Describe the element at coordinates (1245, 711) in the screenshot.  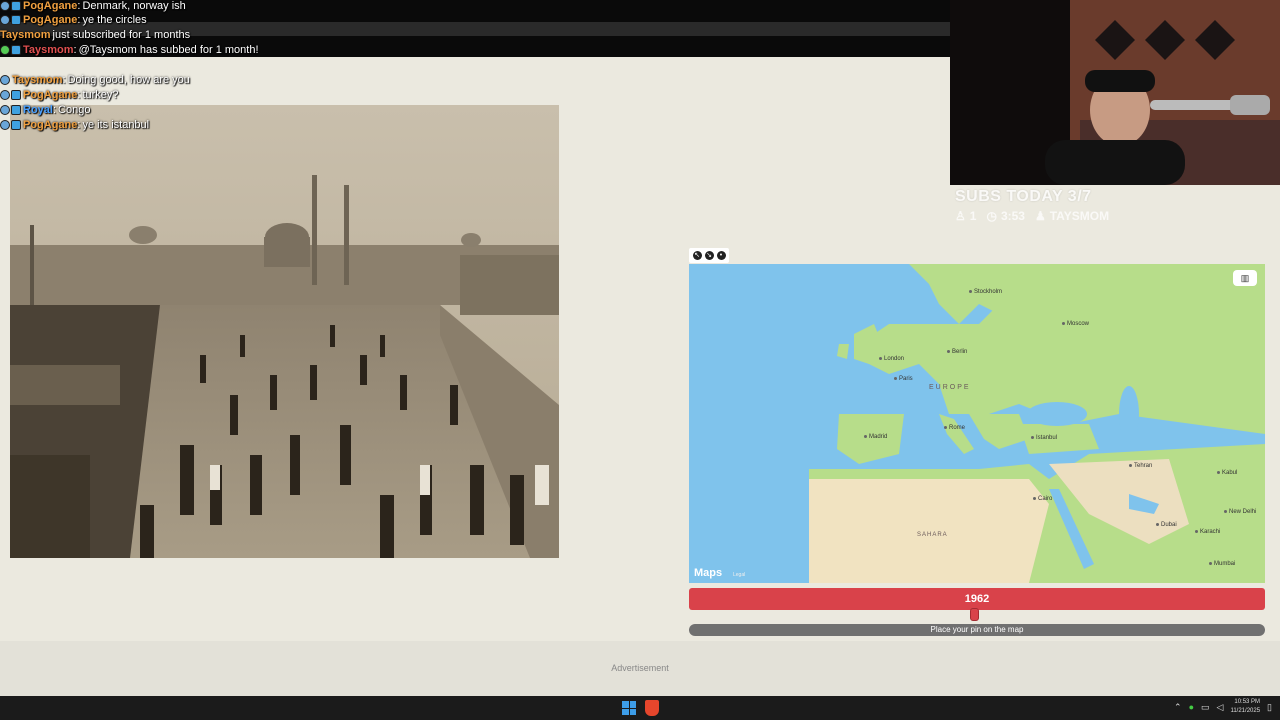
I see `clock-date: 11/21/2025` at that location.